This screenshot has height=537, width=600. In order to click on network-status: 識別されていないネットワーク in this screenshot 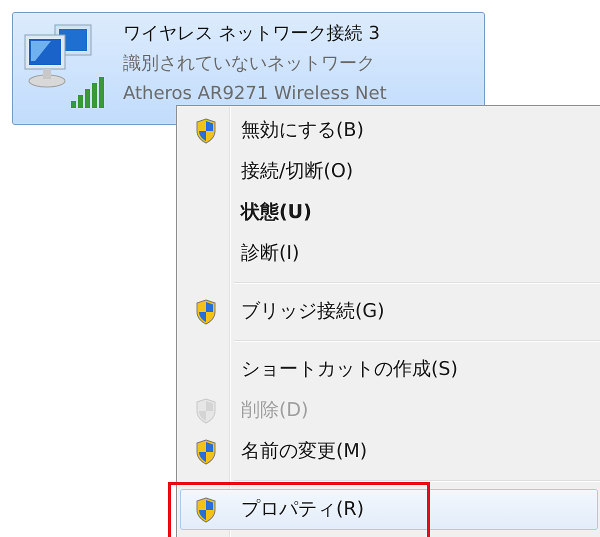, I will do `click(249, 64)`.